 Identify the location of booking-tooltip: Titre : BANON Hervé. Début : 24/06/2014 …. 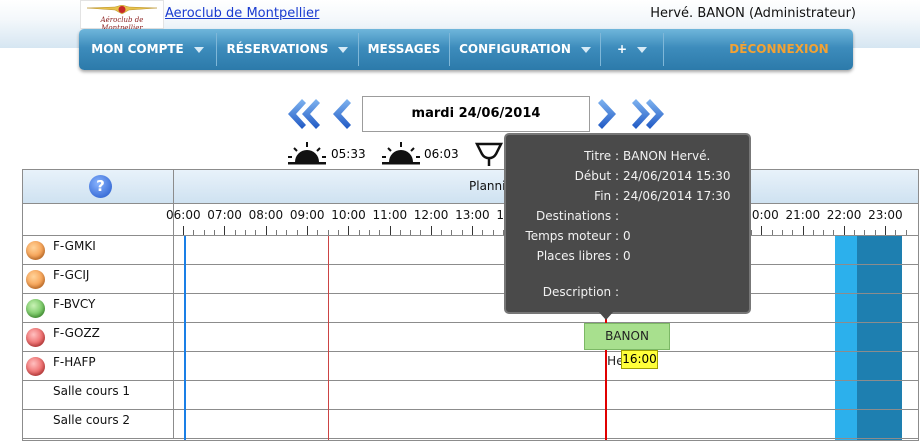
(627, 226).